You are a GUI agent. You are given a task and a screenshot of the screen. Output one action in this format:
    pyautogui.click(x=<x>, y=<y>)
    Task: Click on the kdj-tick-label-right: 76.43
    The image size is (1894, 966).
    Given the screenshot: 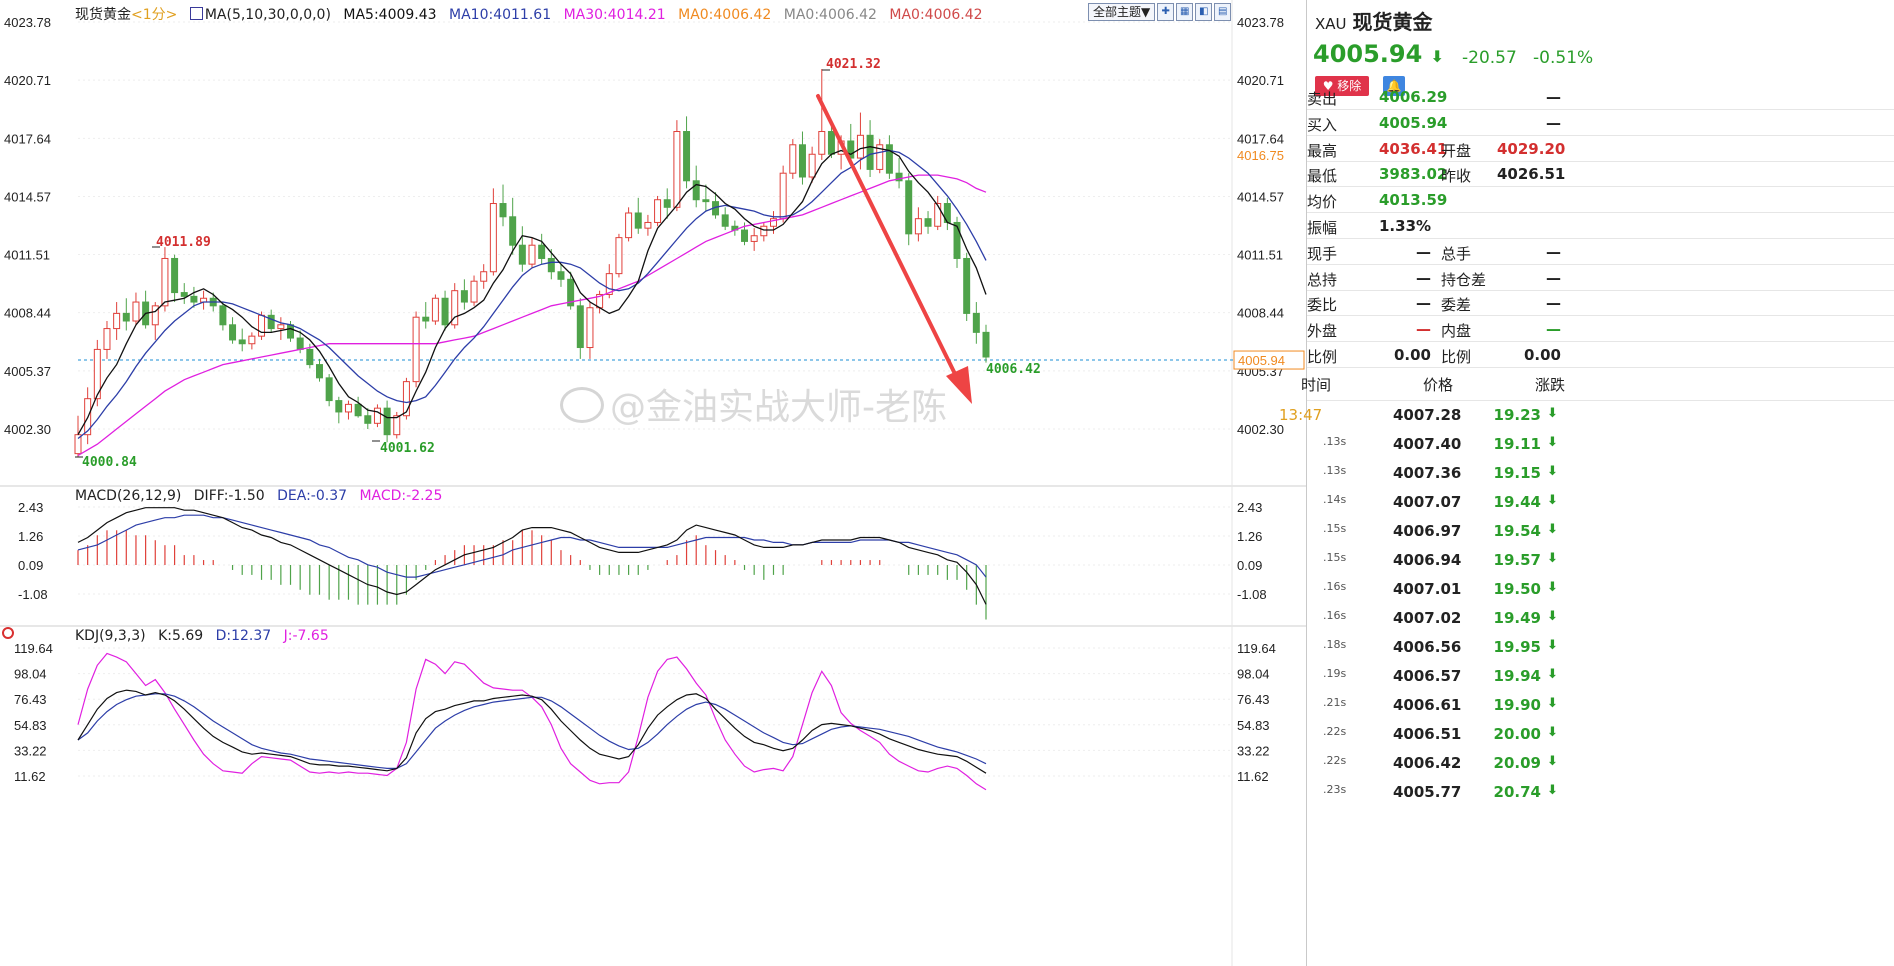 What is the action you would take?
    pyautogui.click(x=1253, y=699)
    